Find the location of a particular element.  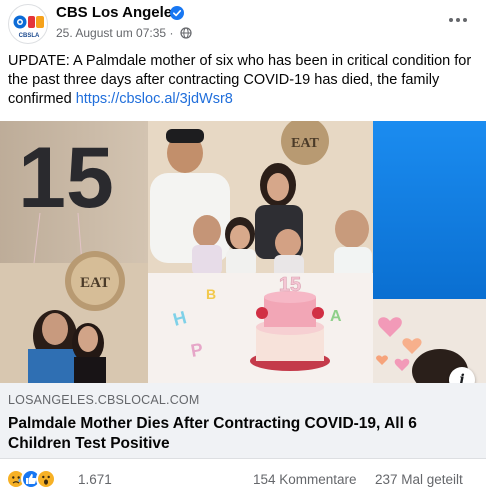

page-avatar: CBSLA is located at coordinates (28, 24).